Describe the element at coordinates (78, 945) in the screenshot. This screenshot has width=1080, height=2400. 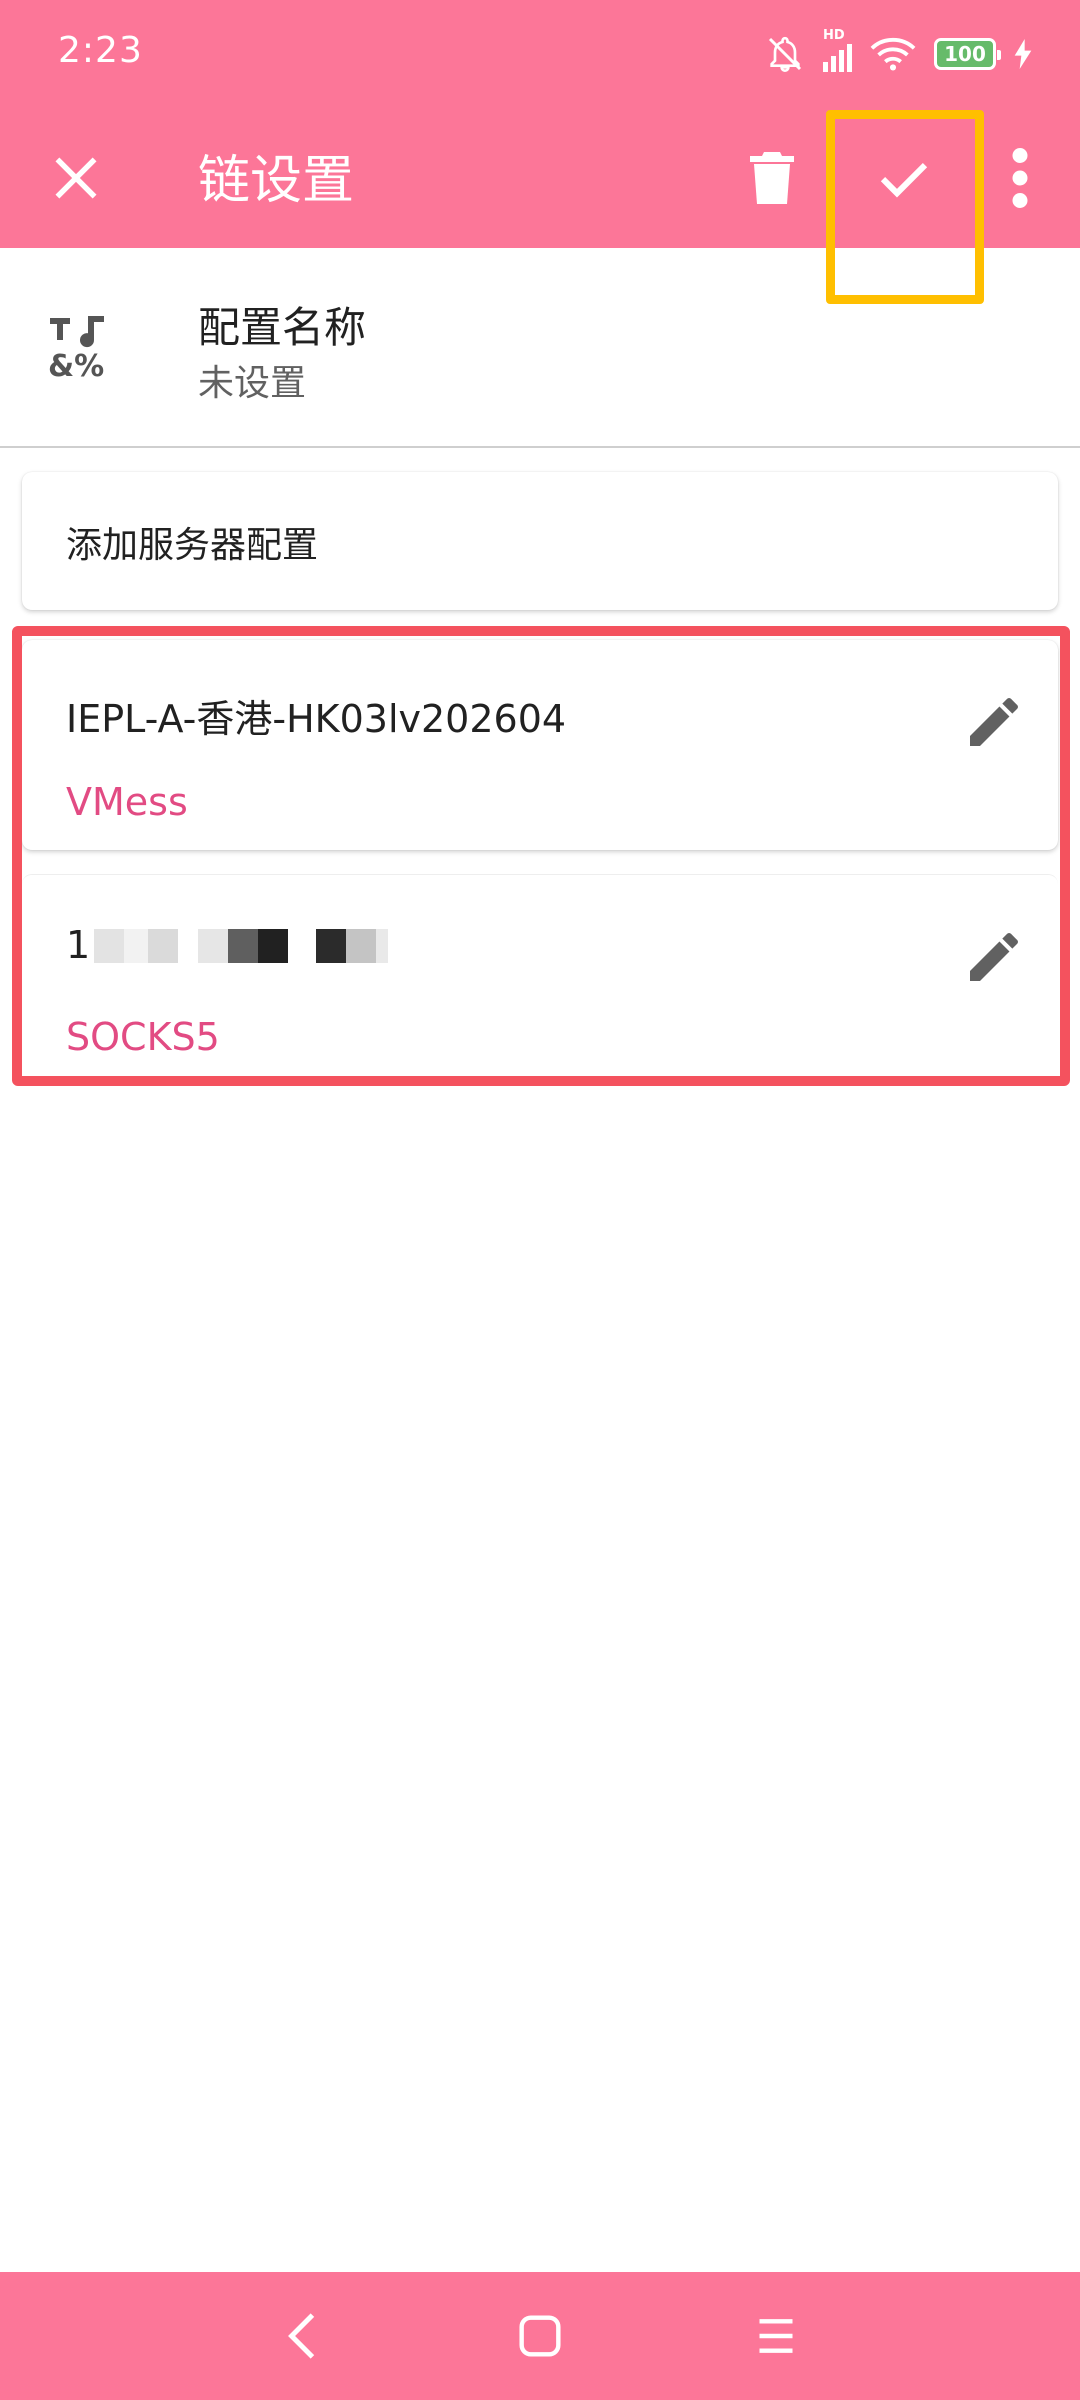
I see `server-name: 1` at that location.